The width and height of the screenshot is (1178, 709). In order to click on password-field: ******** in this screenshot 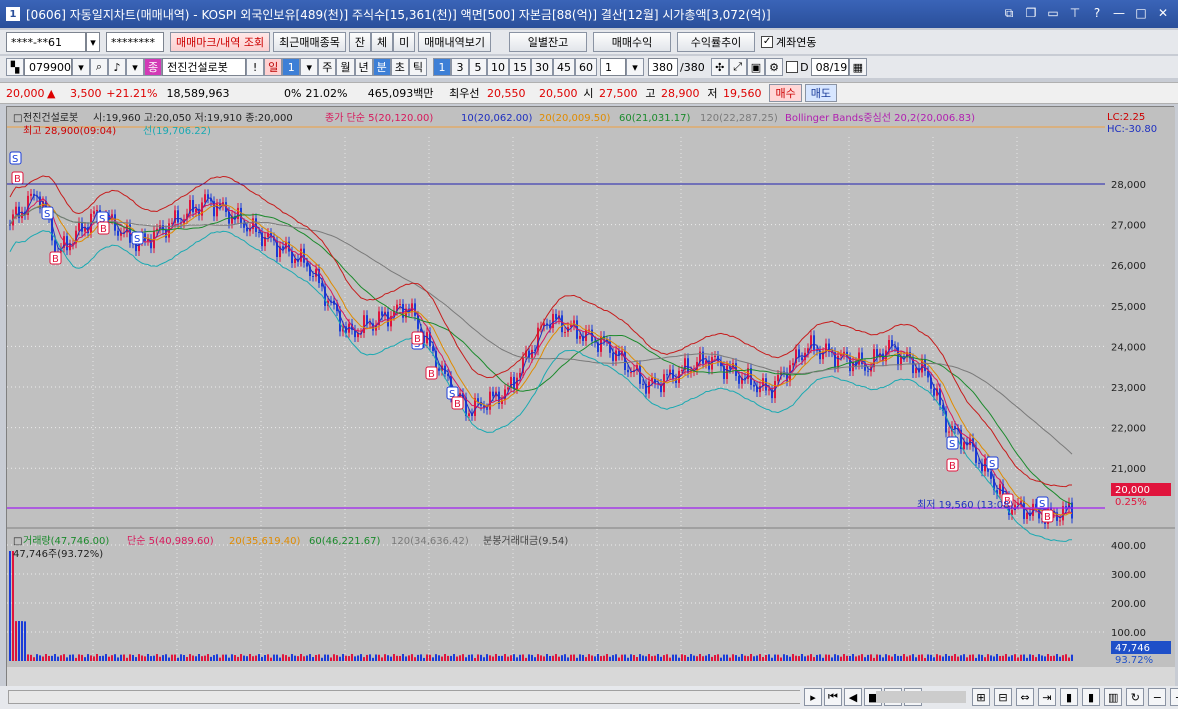, I will do `click(135, 42)`.